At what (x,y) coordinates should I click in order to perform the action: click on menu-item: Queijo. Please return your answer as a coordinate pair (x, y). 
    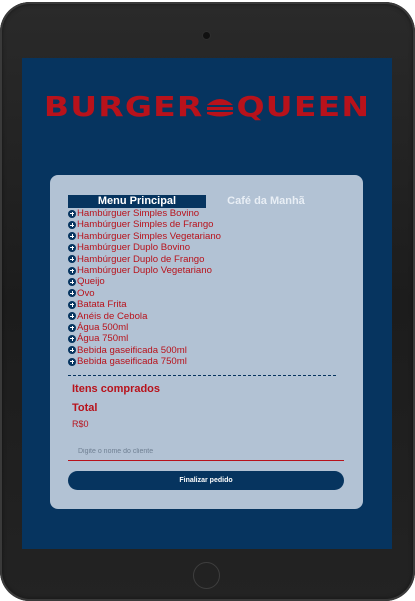
    Looking at the image, I should click on (144, 281).